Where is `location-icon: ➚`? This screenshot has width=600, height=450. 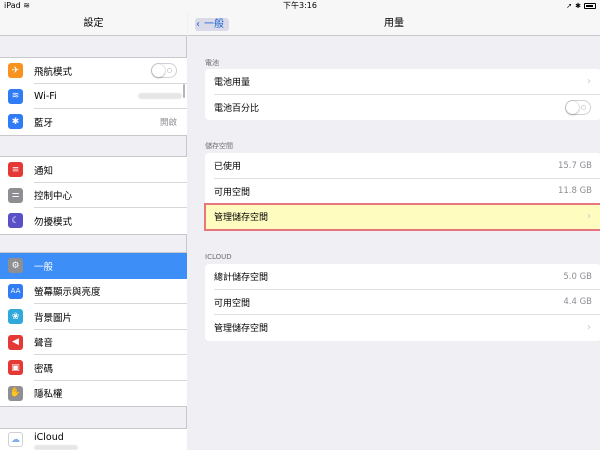
location-icon: ➚ is located at coordinates (569, 6).